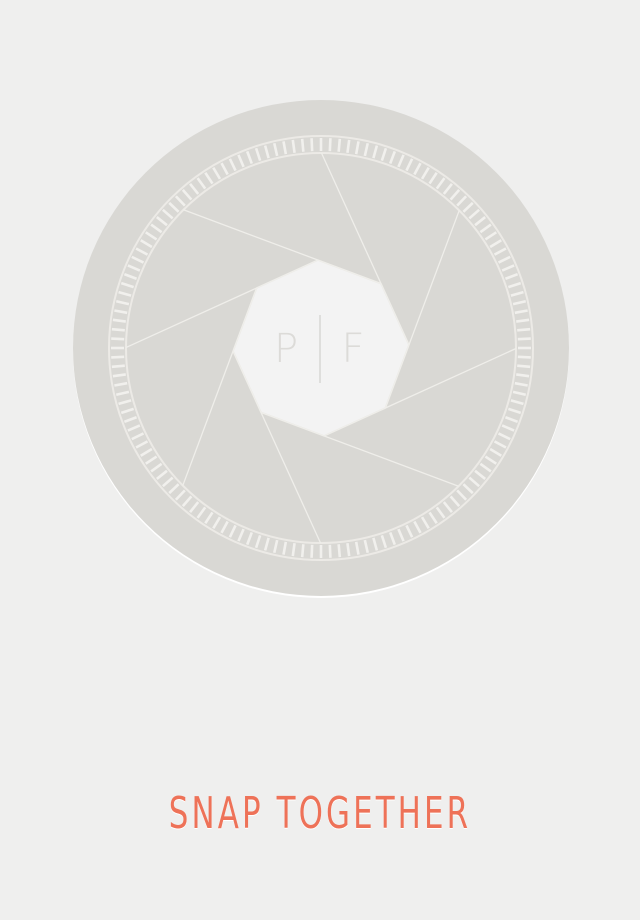 This screenshot has width=640, height=920. Describe the element at coordinates (352, 349) in the screenshot. I see `logo-letter-f: F` at that location.